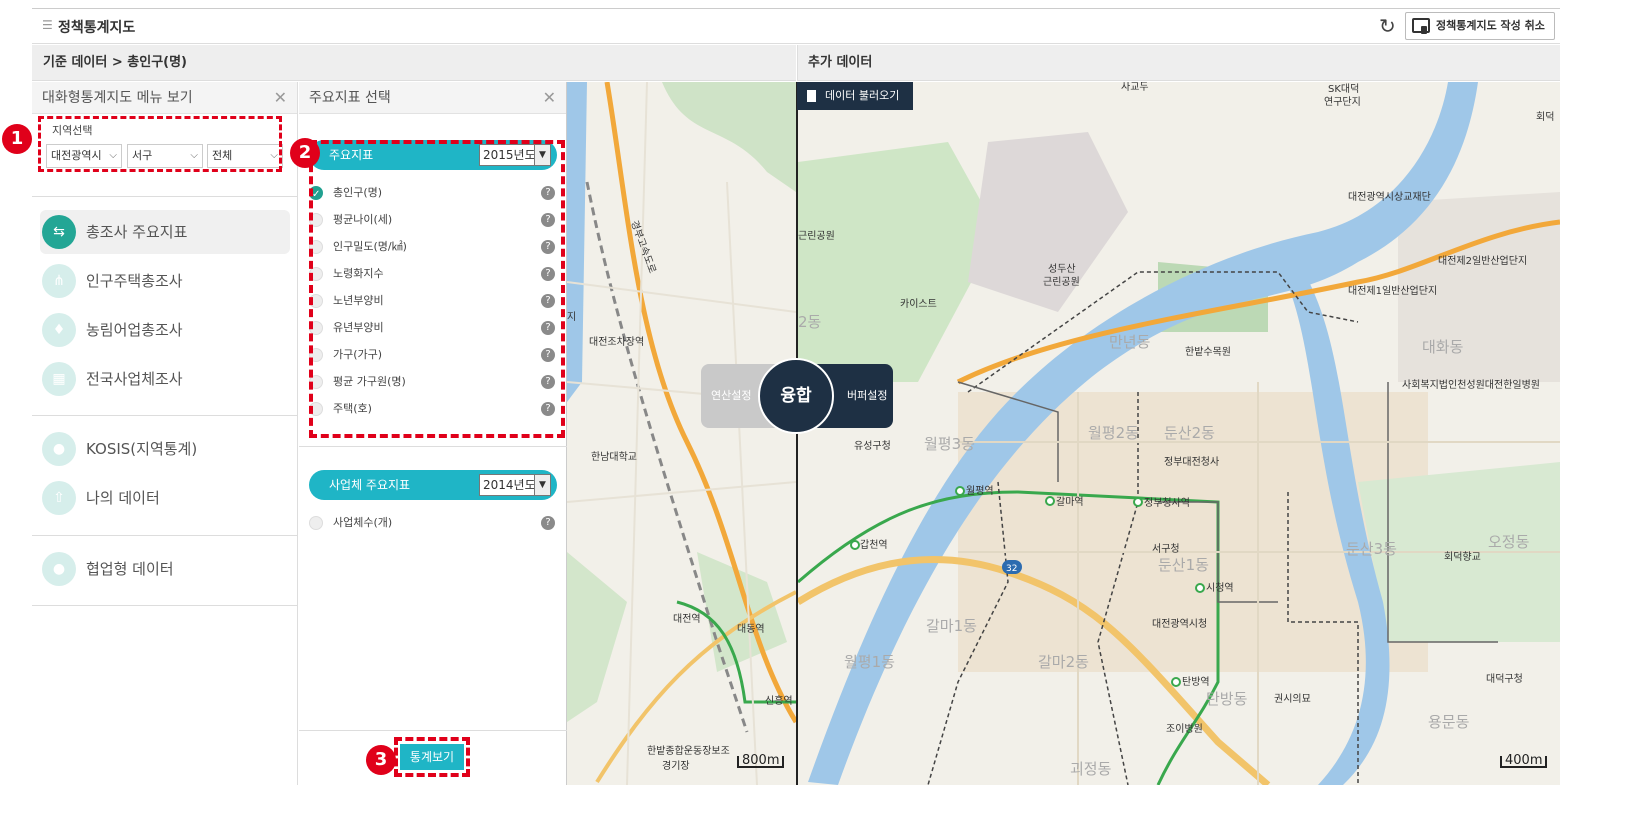 The image size is (1648, 830). I want to click on svg-text: 둔산2동, so click(1189, 433).